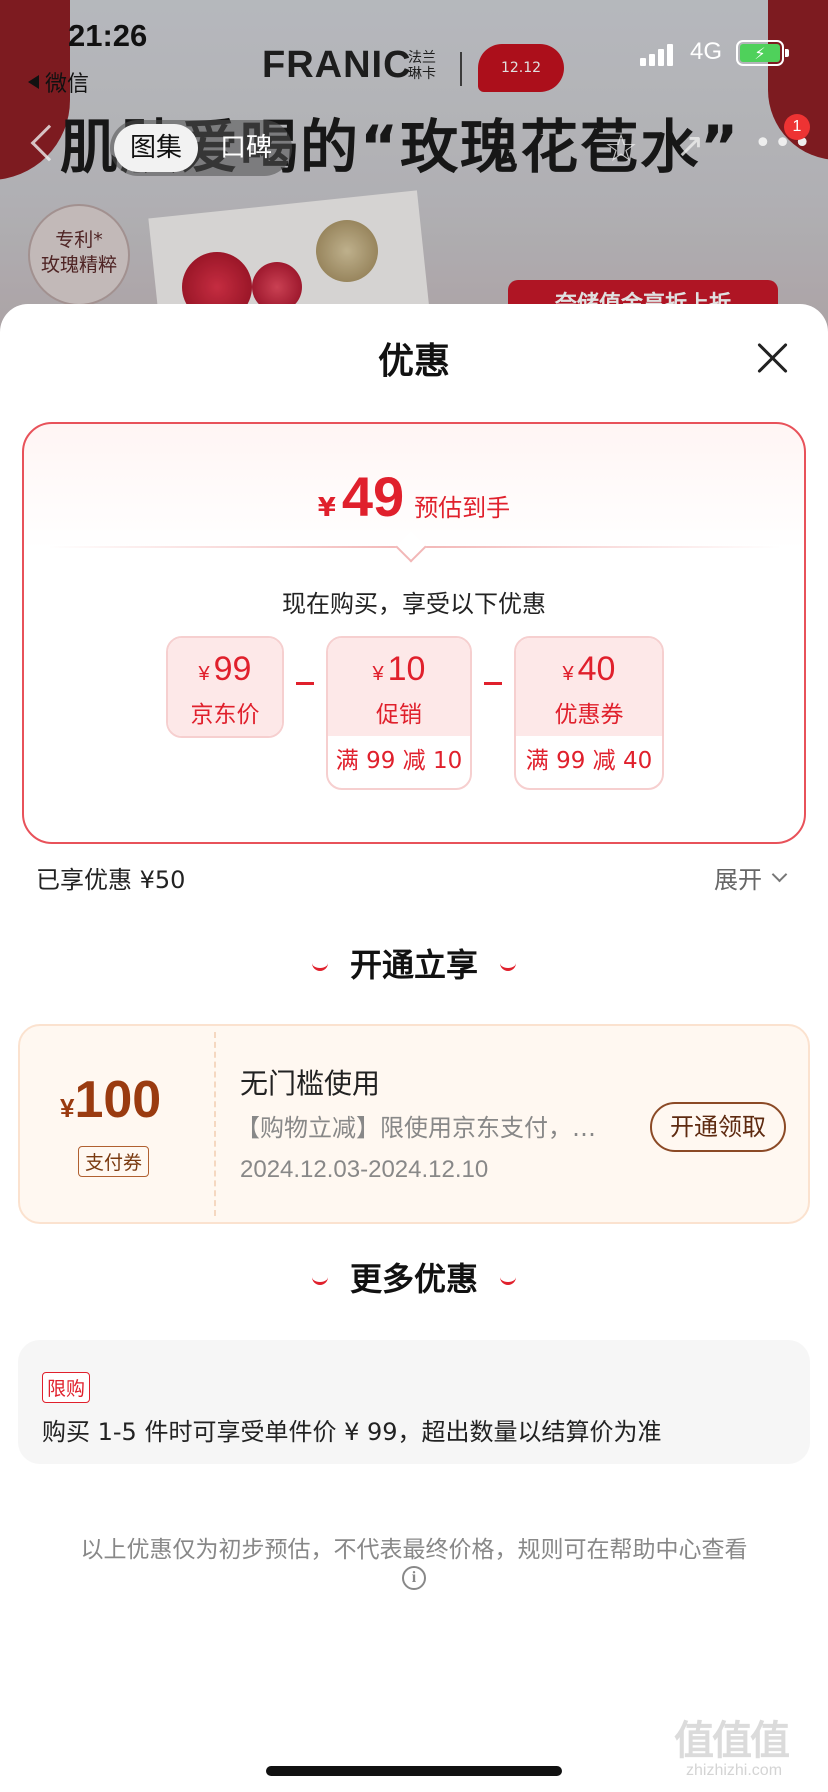 This screenshot has width=828, height=1792. What do you see at coordinates (414, 604) in the screenshot?
I see `buy-now-text: 现在购买，享受以下优惠` at bounding box center [414, 604].